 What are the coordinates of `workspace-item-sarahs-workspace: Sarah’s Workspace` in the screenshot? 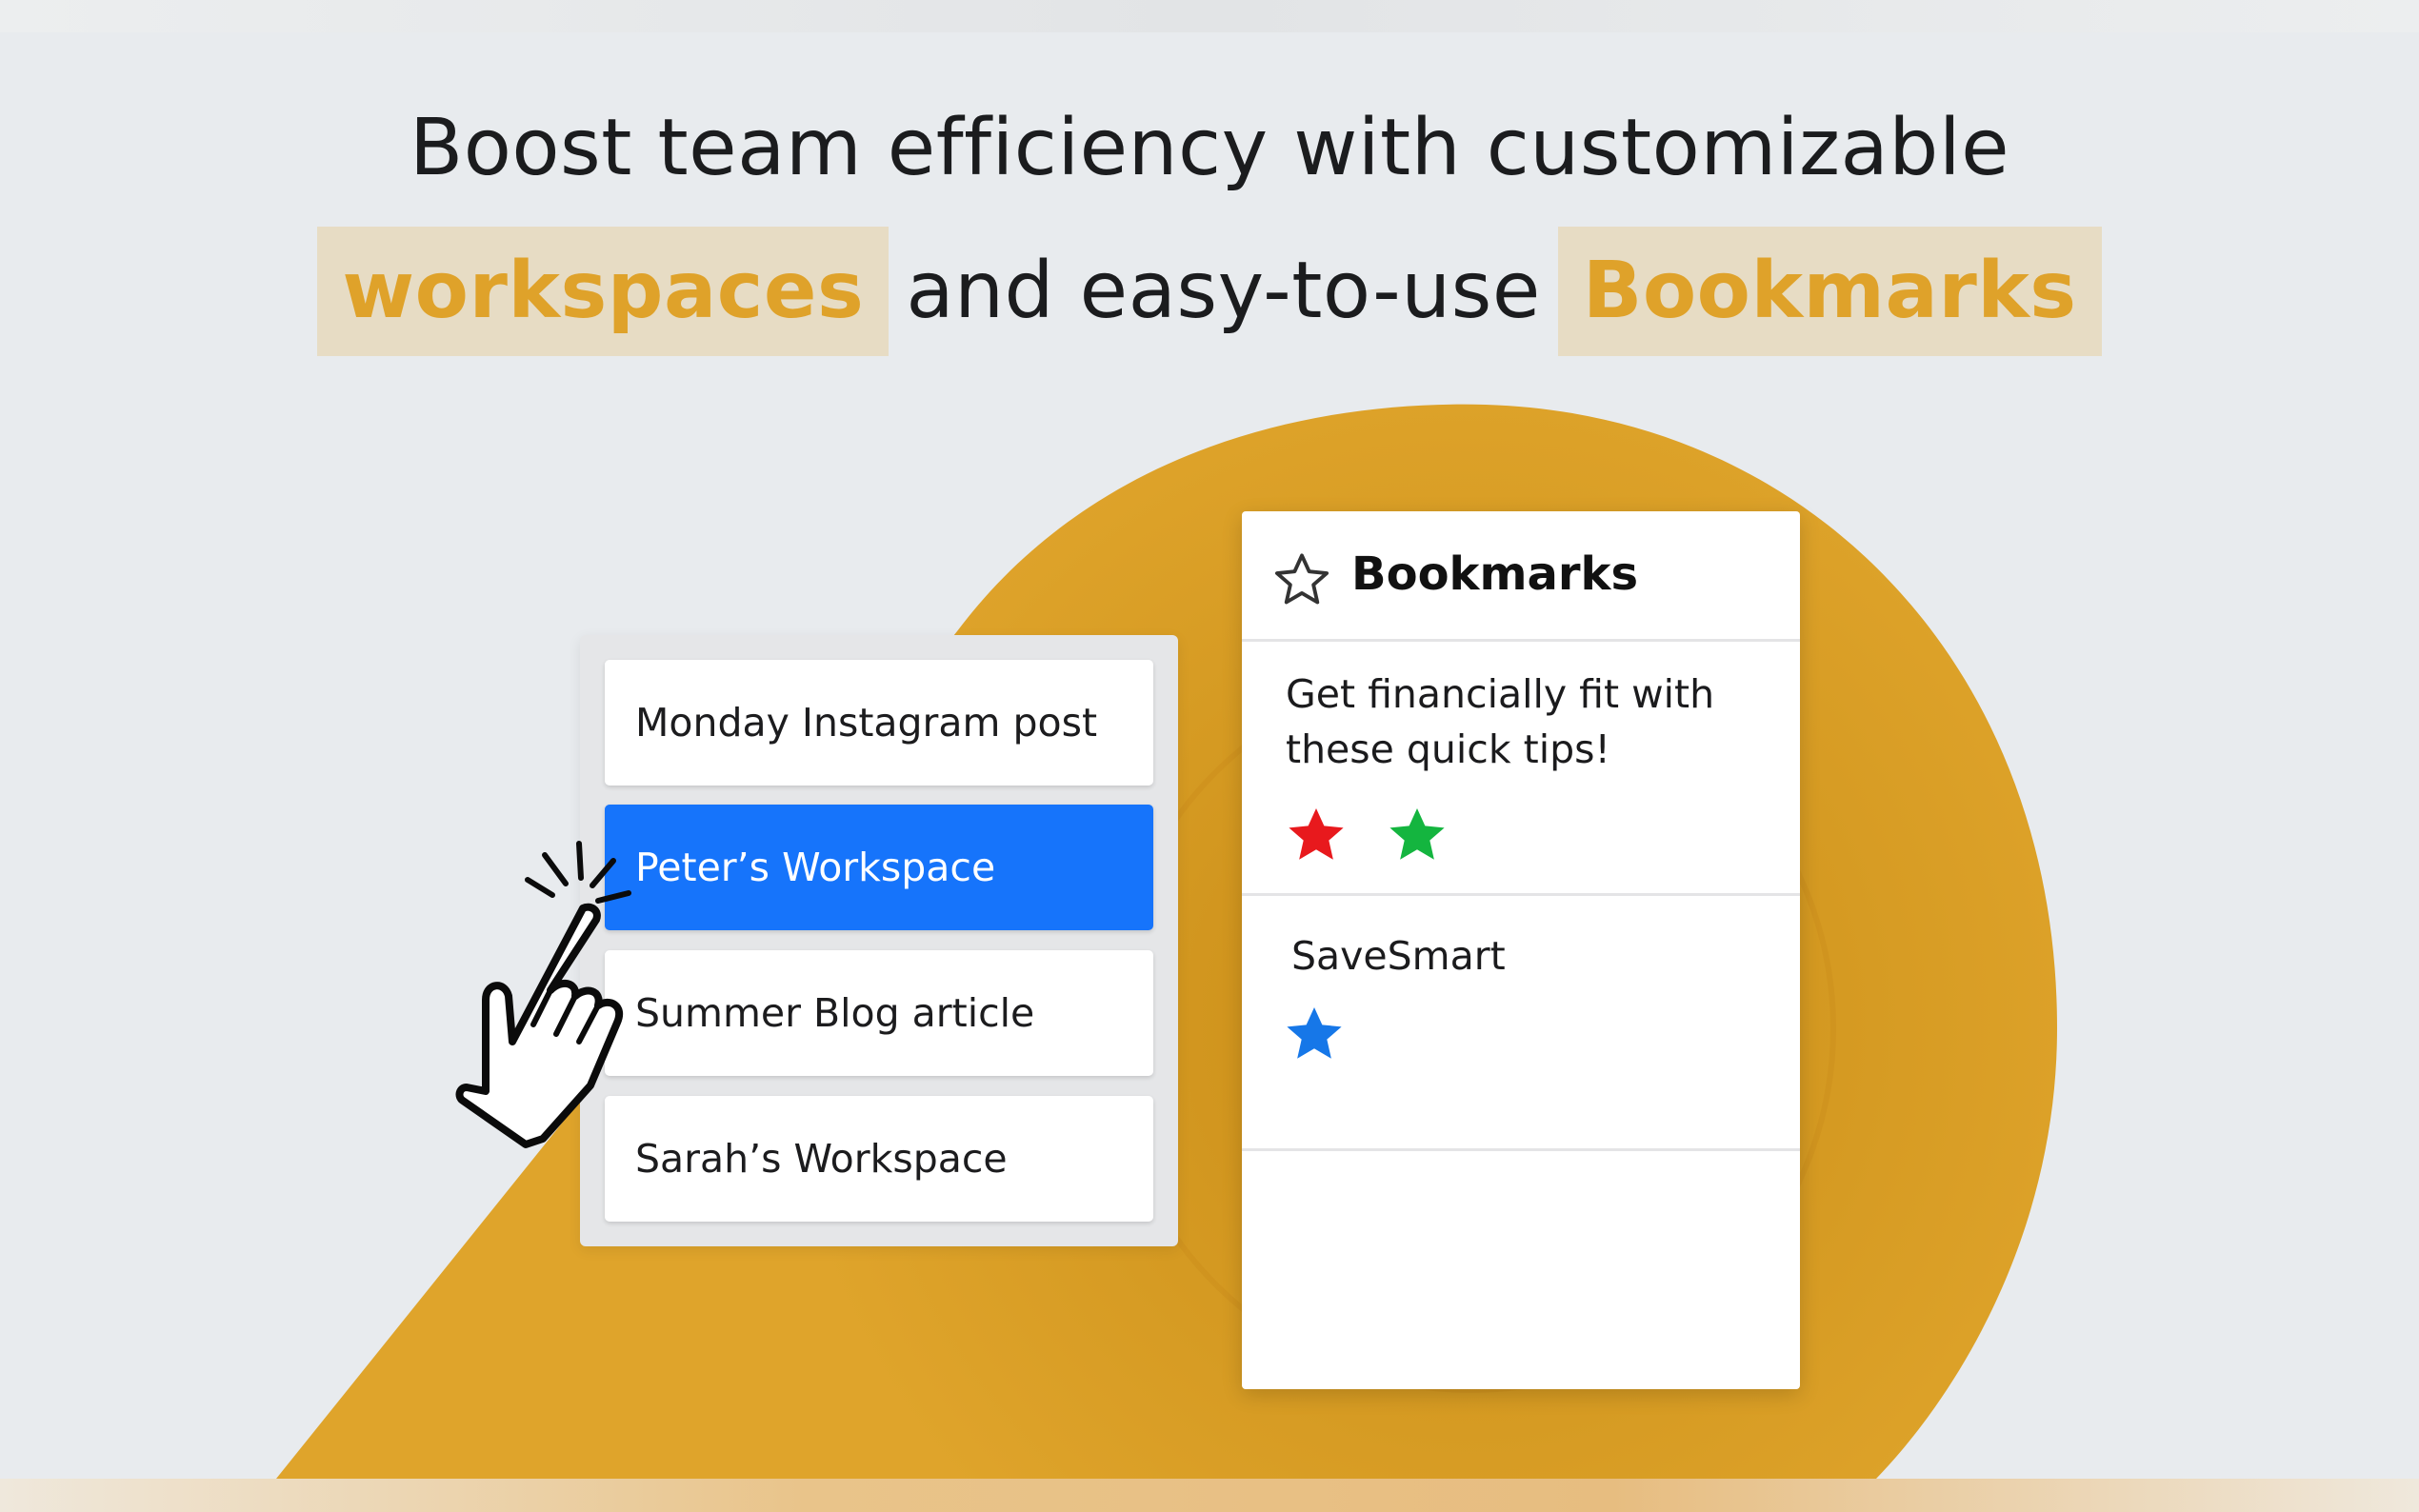 It's located at (879, 1159).